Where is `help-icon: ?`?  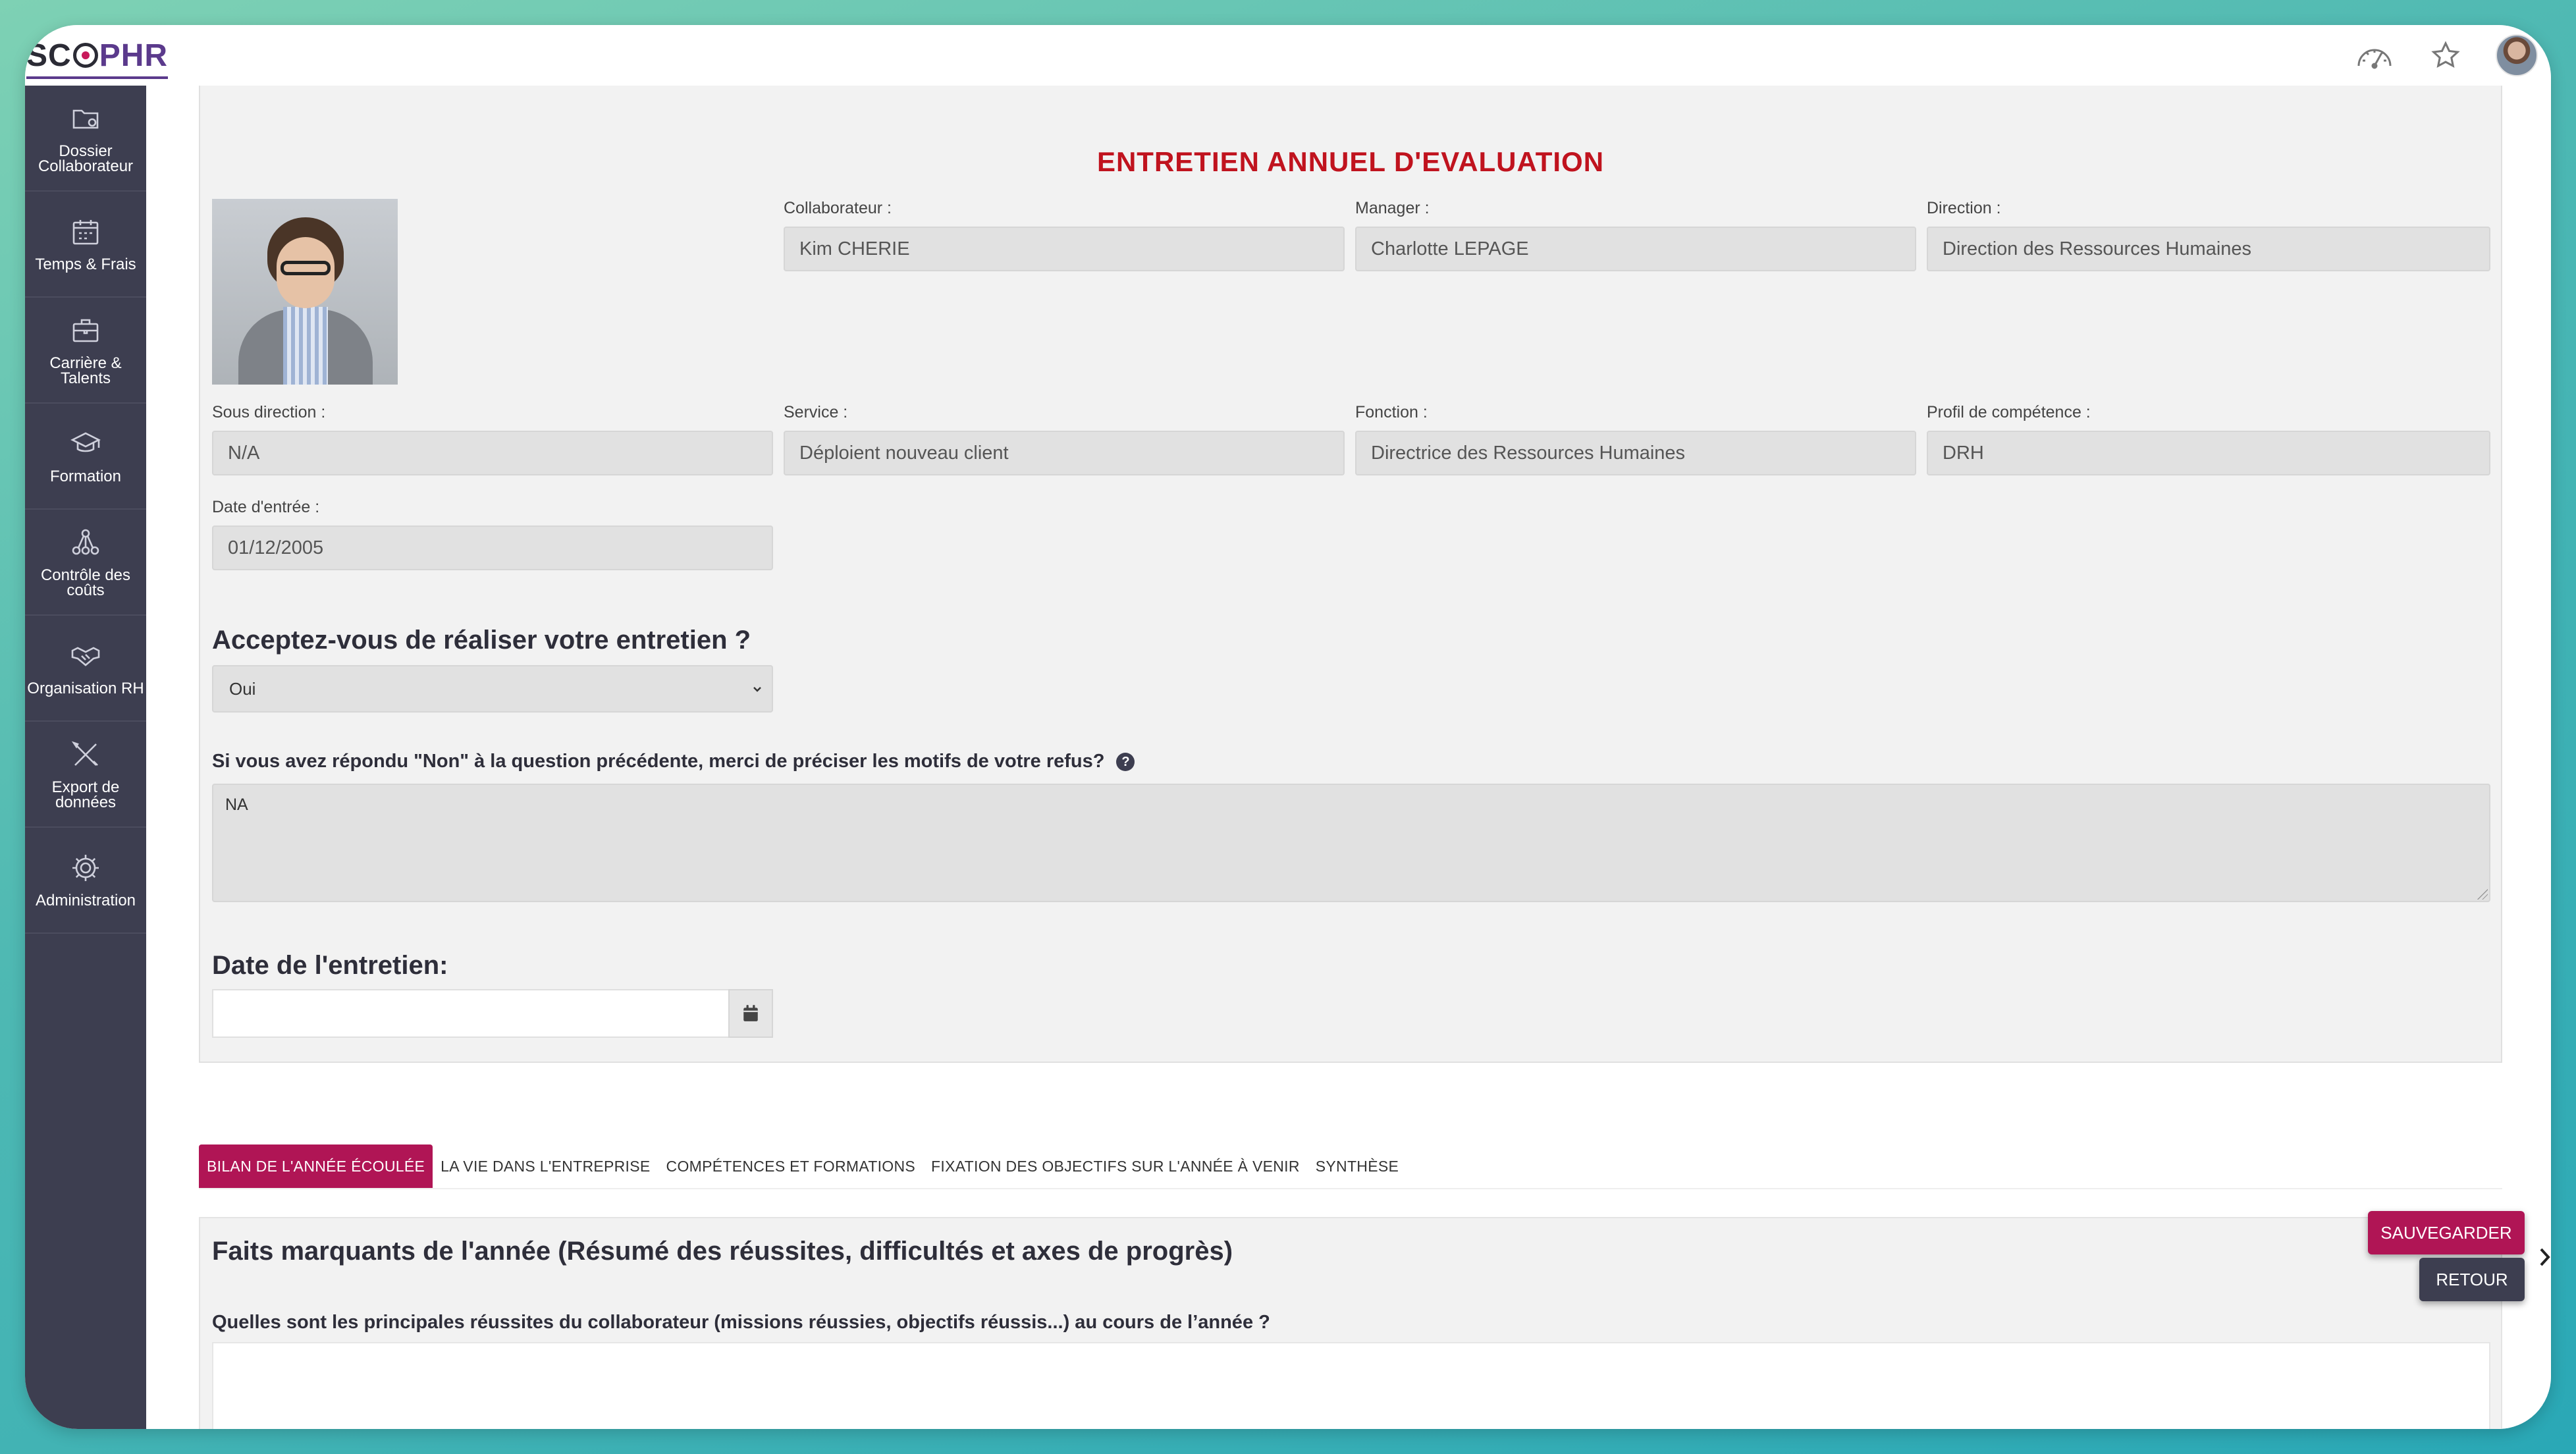
help-icon: ? is located at coordinates (1125, 762).